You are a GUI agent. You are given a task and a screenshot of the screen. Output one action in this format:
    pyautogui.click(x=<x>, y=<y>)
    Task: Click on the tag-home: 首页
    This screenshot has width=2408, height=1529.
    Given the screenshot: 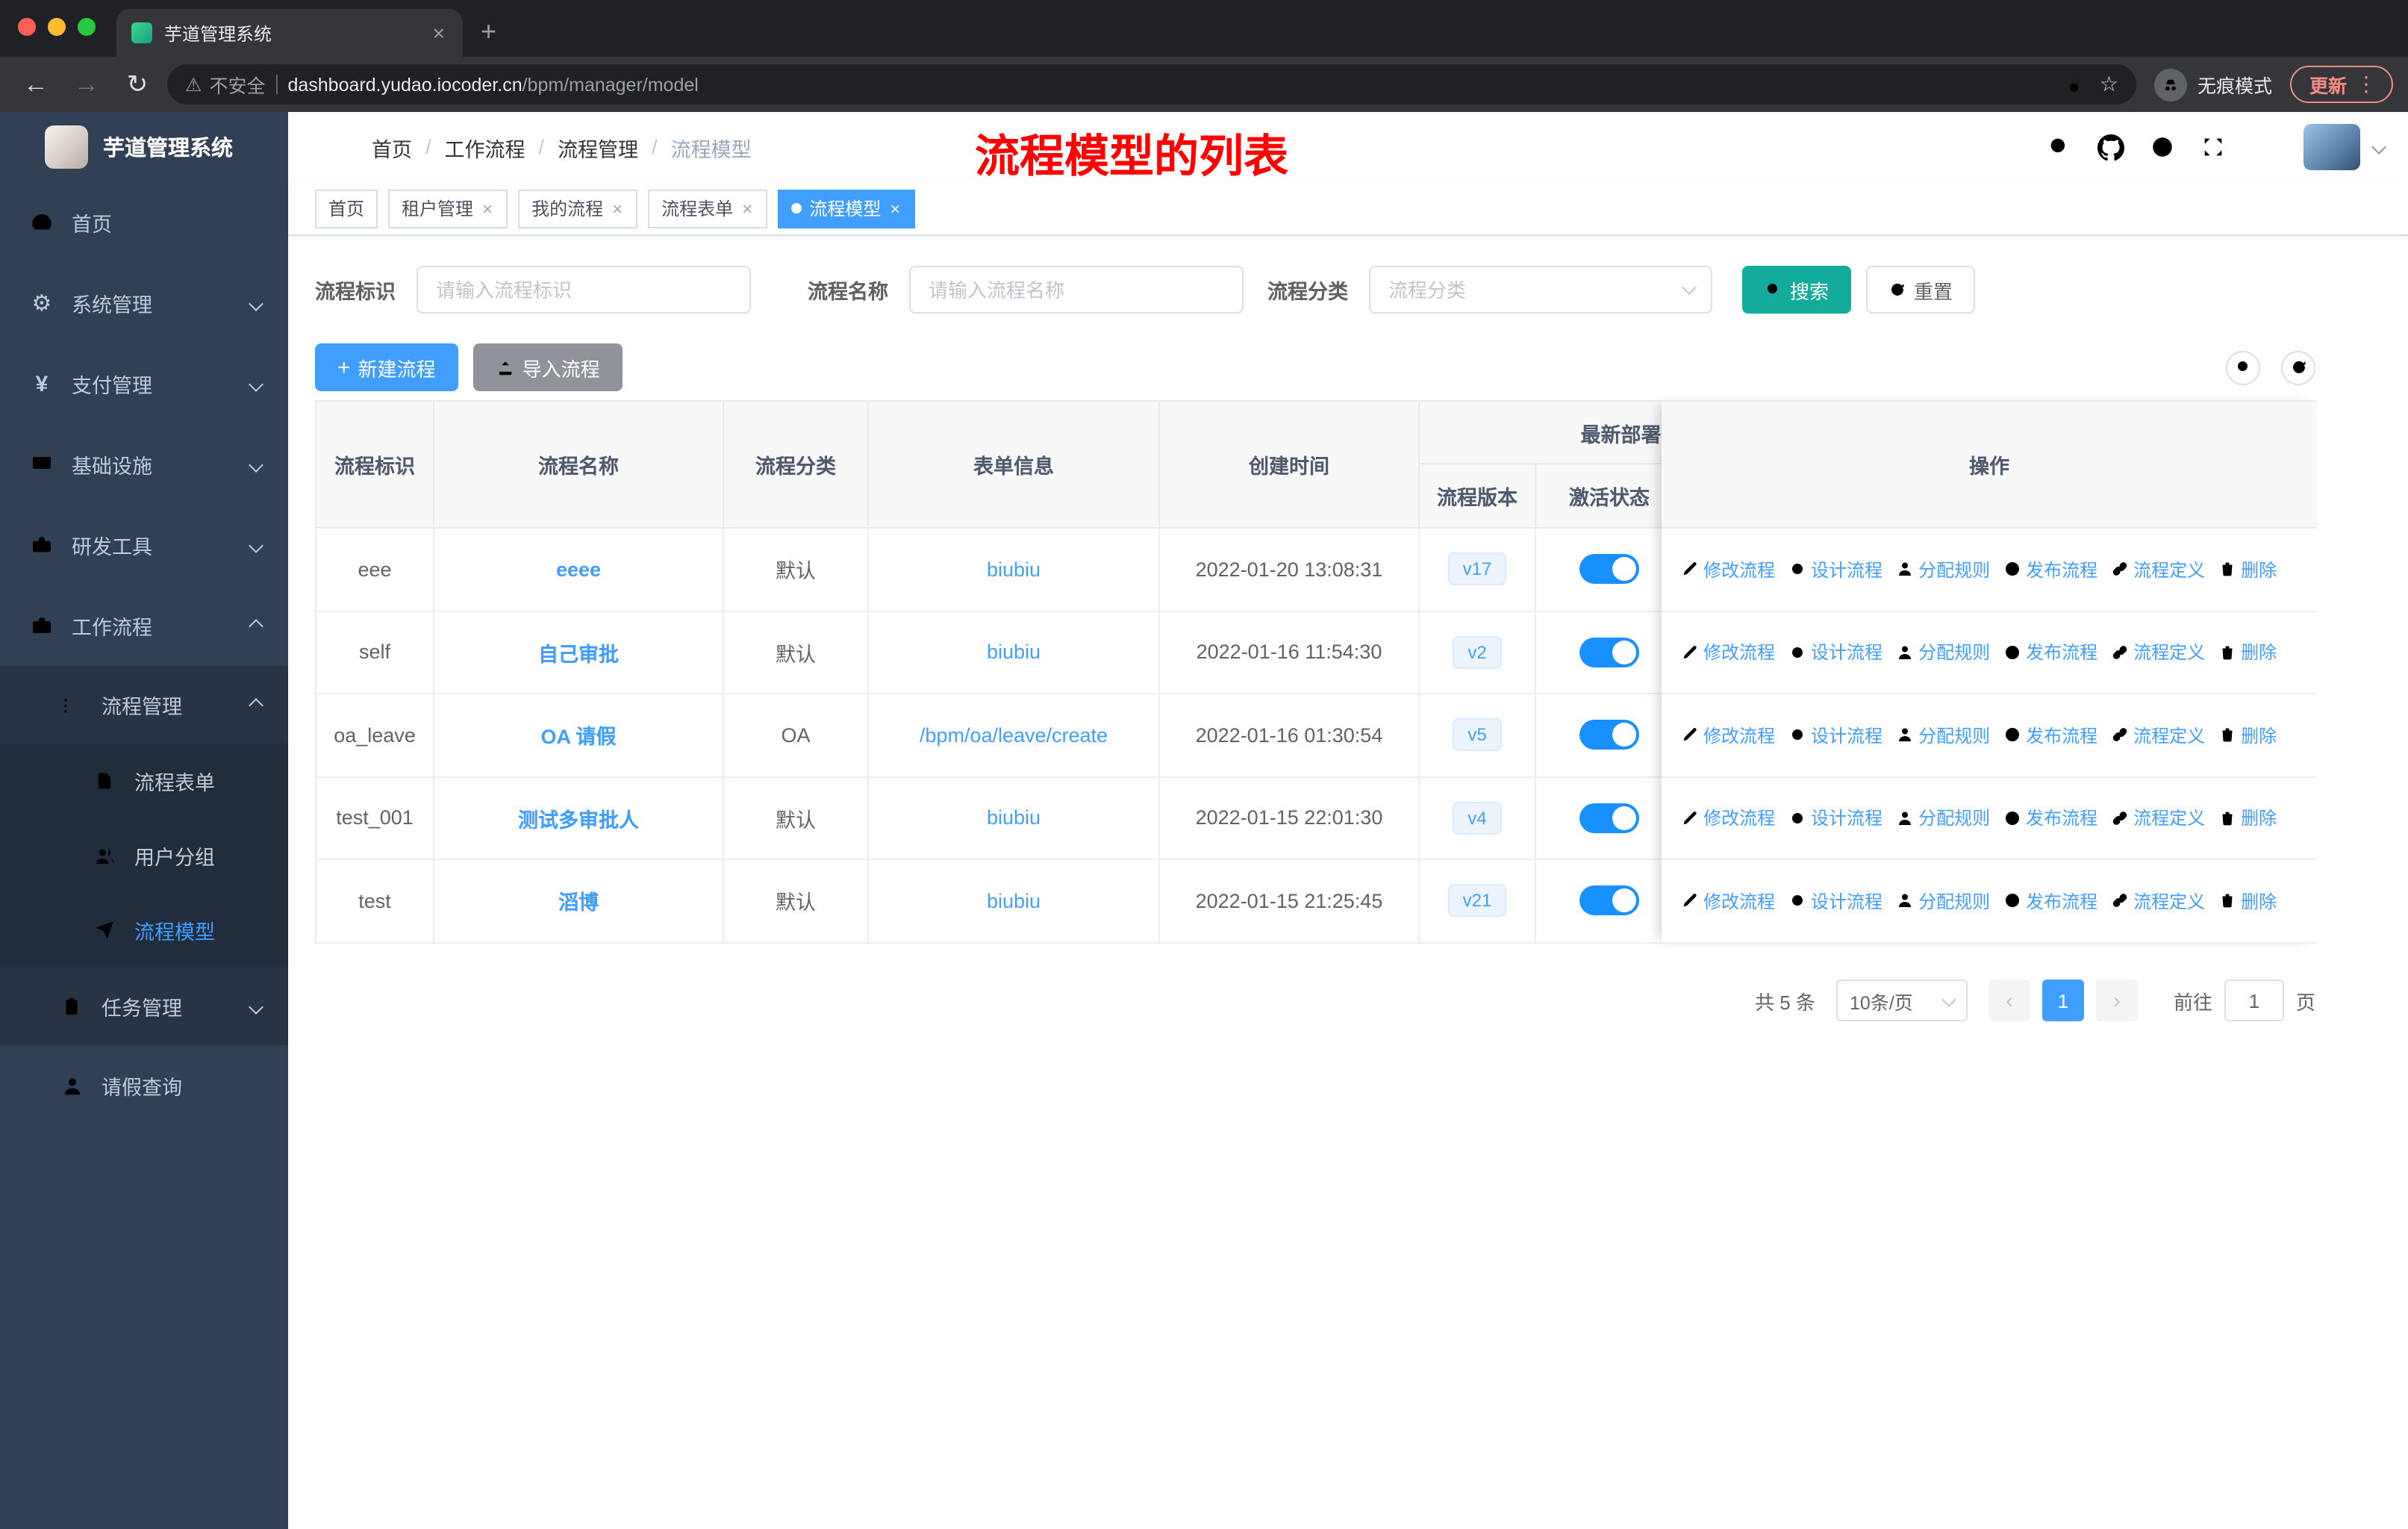 What is the action you would take?
    pyautogui.click(x=346, y=209)
    